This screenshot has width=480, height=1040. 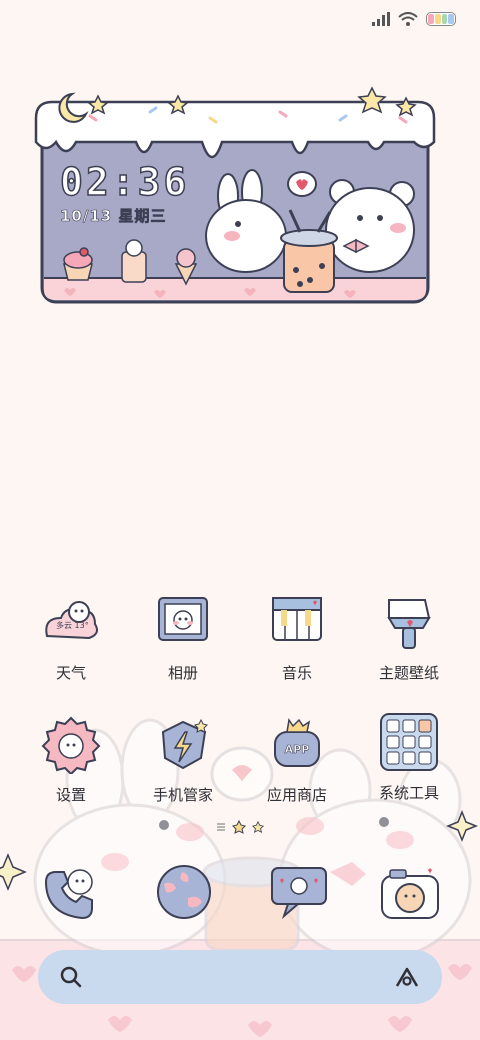 I want to click on messages-icon, so click(x=299, y=893).